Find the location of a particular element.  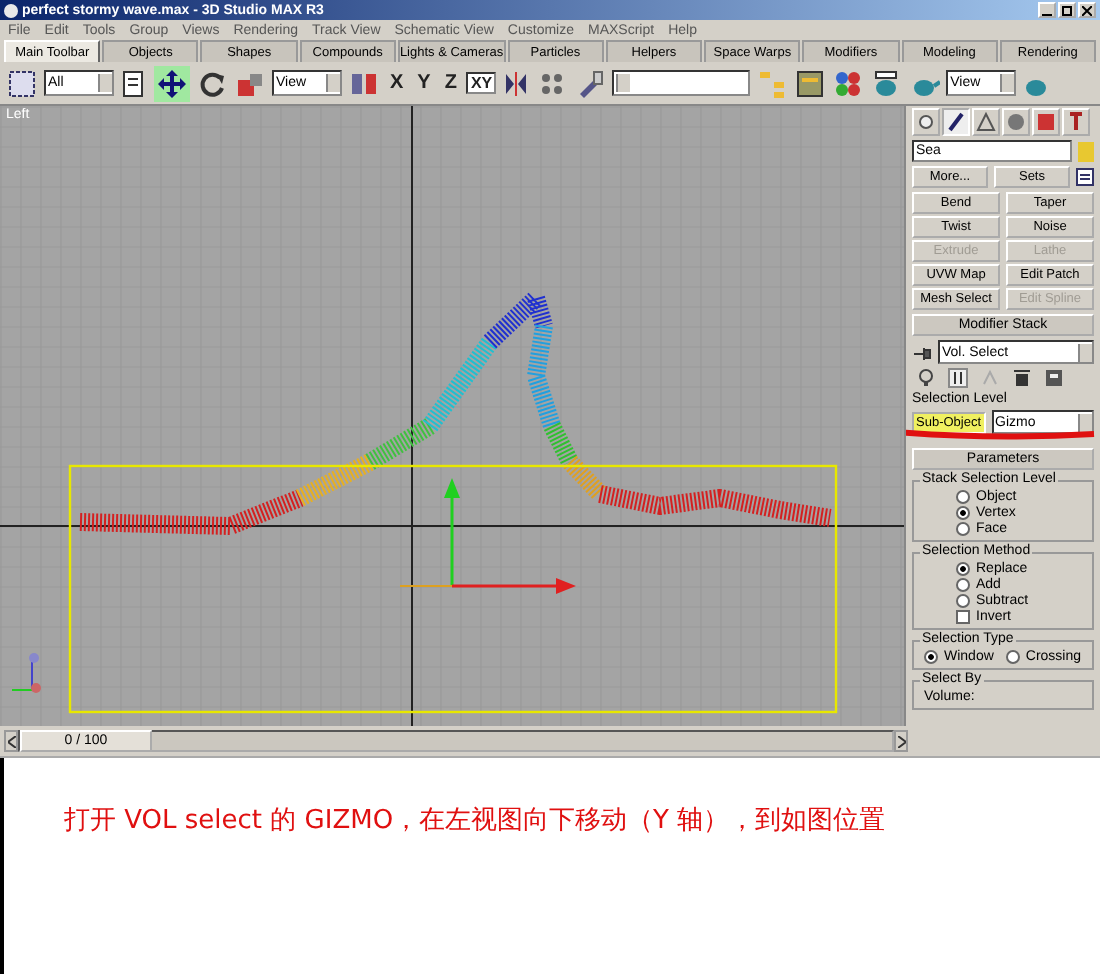

color-swatch is located at coordinates (1086, 151).